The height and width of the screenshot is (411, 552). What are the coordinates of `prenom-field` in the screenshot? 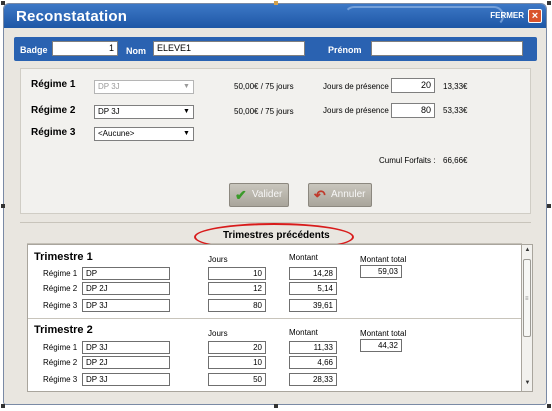 It's located at (447, 48).